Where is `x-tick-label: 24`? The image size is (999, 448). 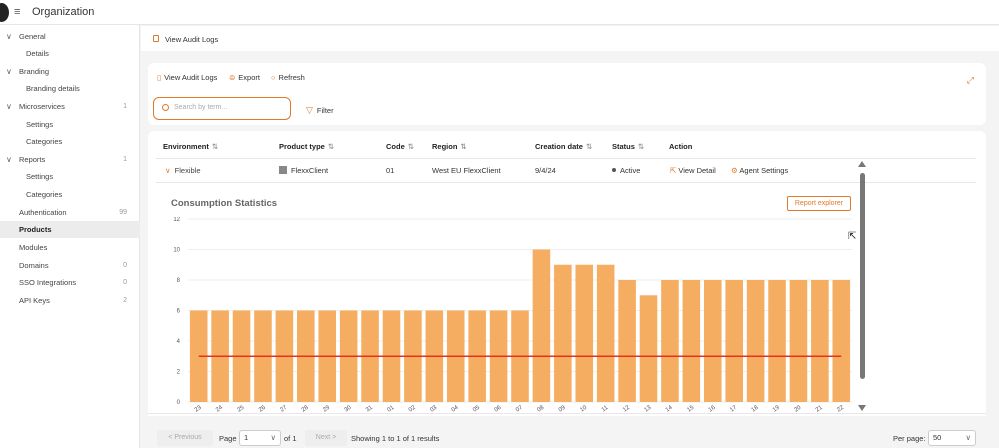
x-tick-label: 24 is located at coordinates (219, 408).